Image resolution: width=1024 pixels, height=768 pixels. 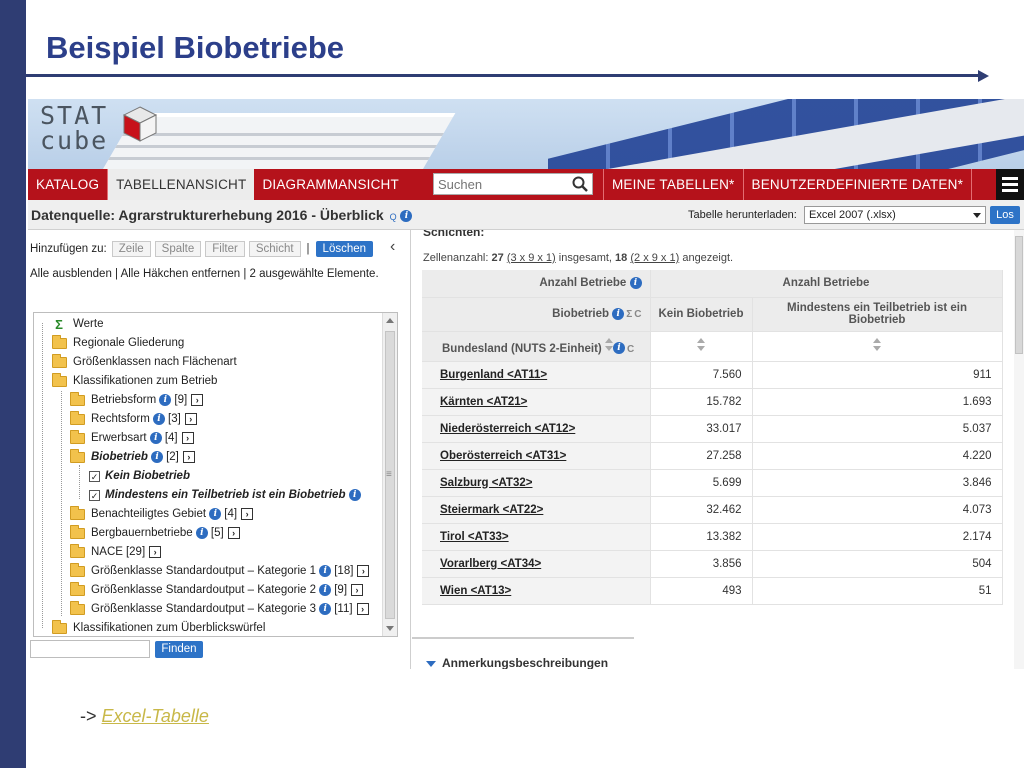 What do you see at coordinates (1005, 215) in the screenshot?
I see `download-go-button: Los` at bounding box center [1005, 215].